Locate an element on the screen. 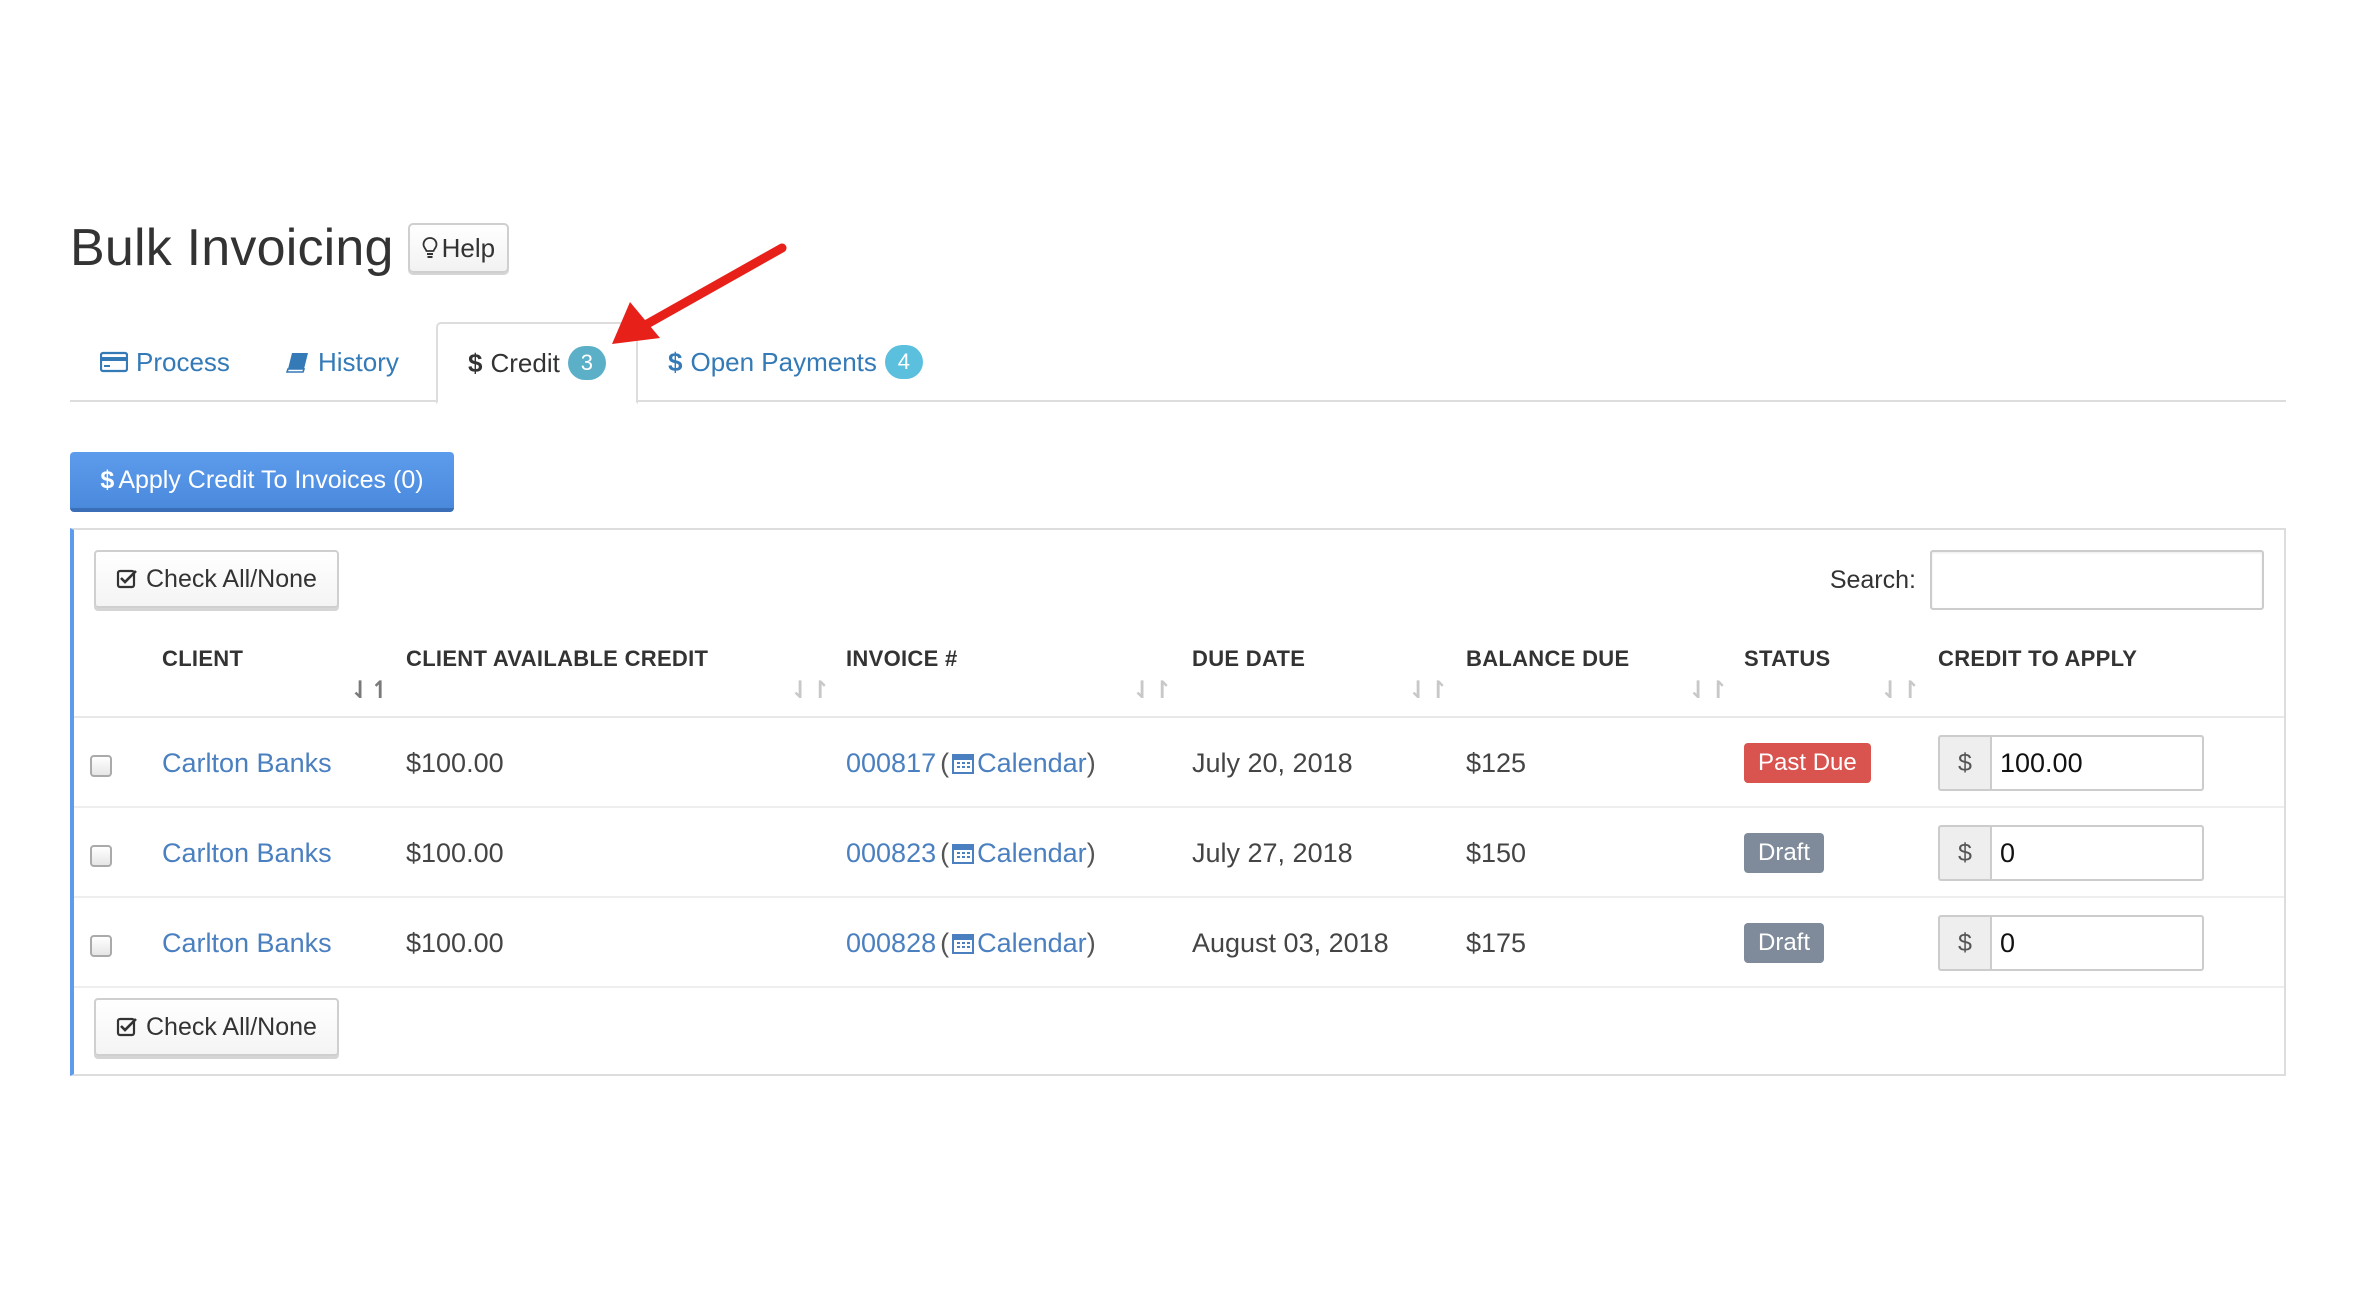 The width and height of the screenshot is (2361, 1311). column-header-balance-due: BALANCE DUE is located at coordinates (1547, 659).